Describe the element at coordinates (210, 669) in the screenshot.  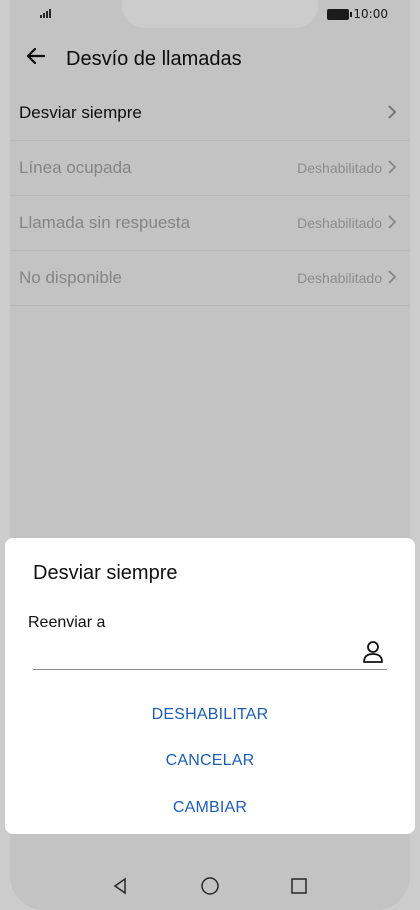
I see `input-underline` at that location.